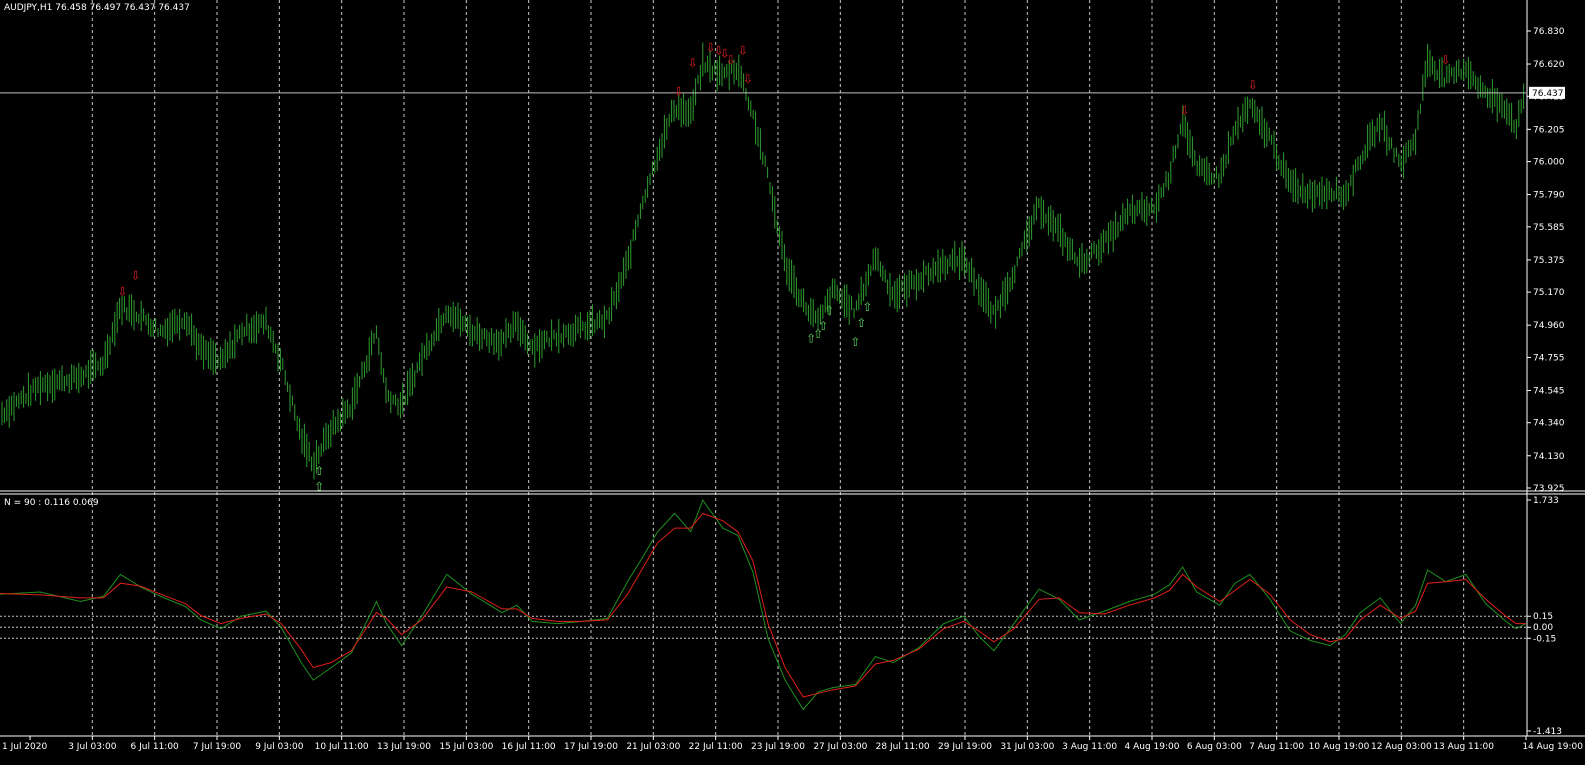 This screenshot has height=765, width=1585. Describe the element at coordinates (1543, 628) in the screenshot. I see `y-tick-label: 0.00` at that location.